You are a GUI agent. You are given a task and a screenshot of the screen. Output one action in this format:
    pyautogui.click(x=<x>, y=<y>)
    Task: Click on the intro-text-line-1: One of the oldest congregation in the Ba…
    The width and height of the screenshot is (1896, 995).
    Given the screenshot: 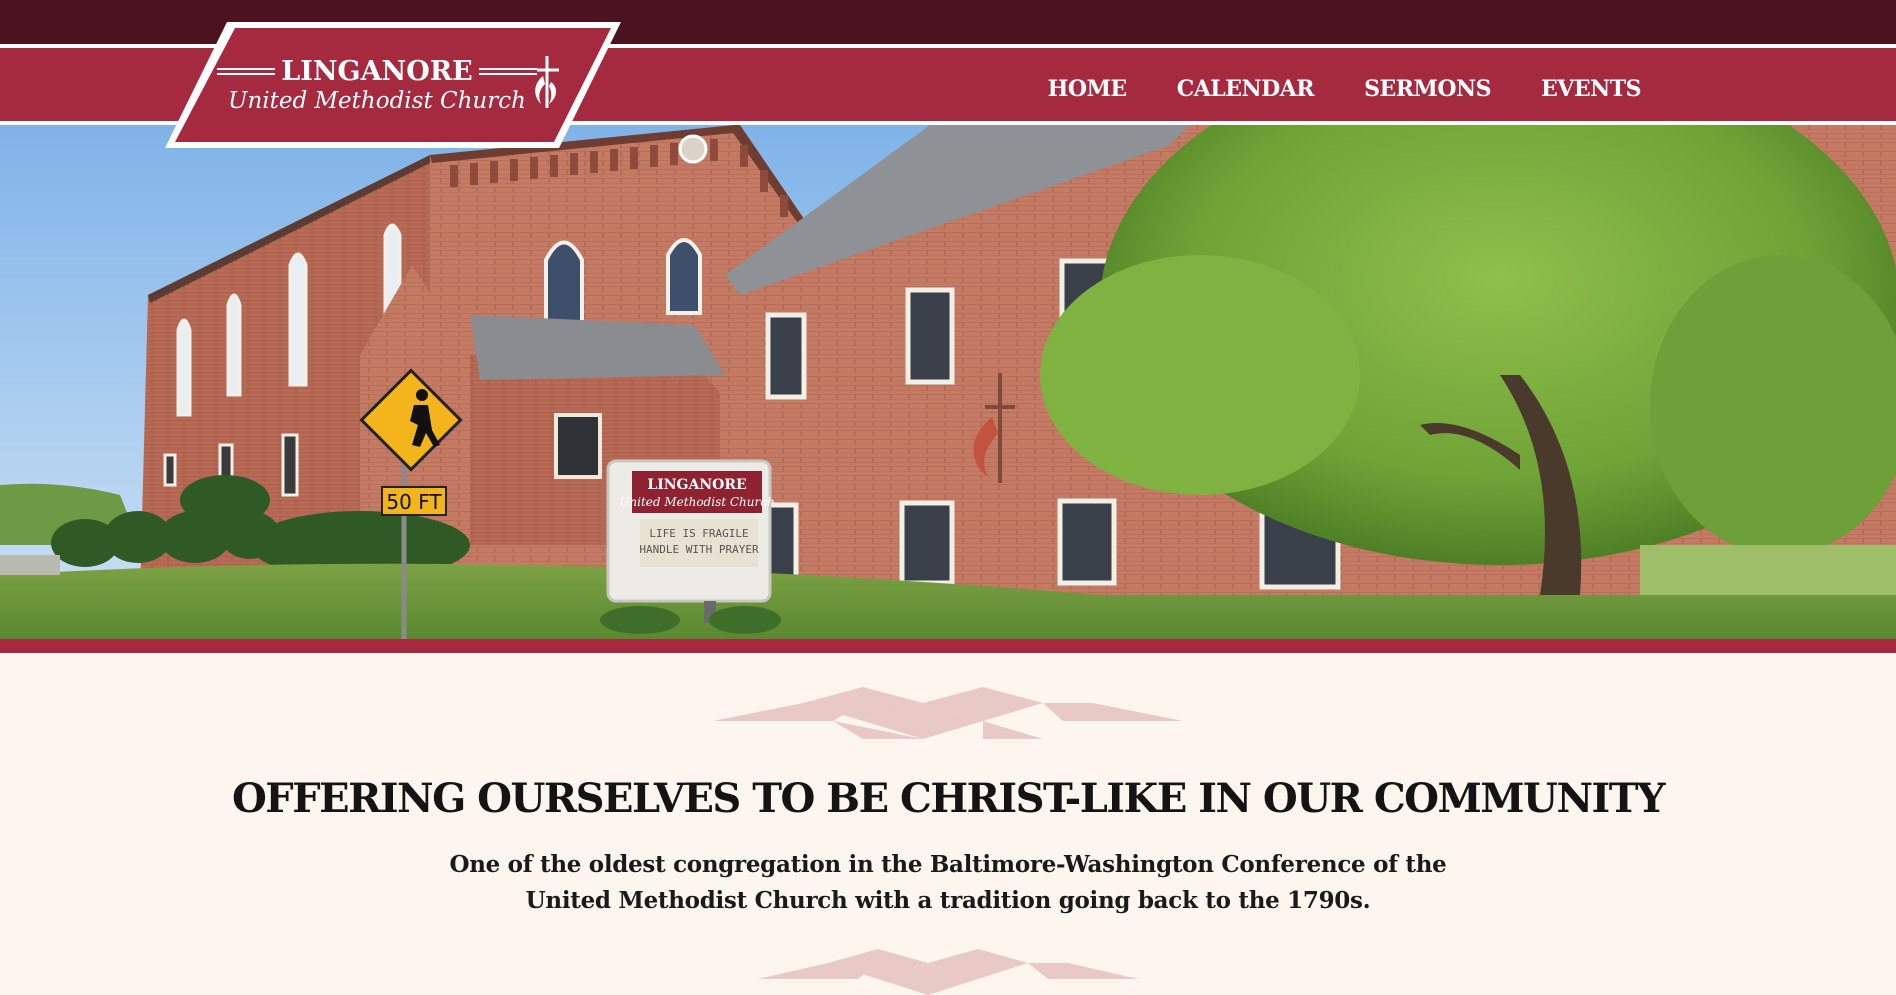 What is the action you would take?
    pyautogui.click(x=948, y=864)
    